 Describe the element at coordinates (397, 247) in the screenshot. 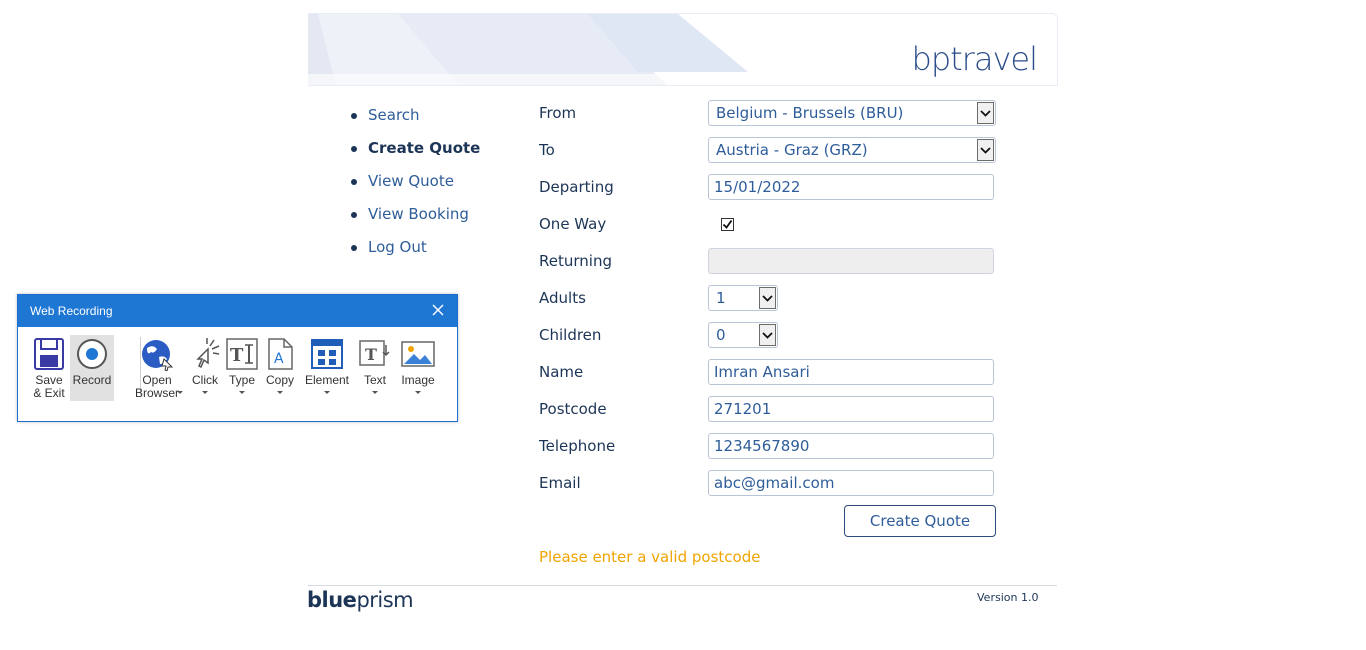

I see `nav-item-label: Log Out` at that location.